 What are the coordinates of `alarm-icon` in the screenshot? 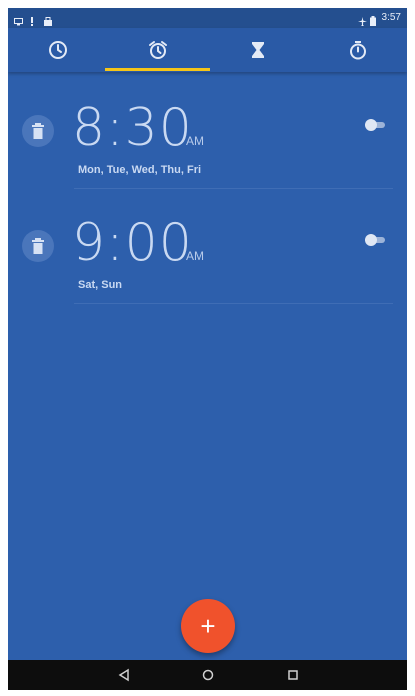 It's located at (158, 50).